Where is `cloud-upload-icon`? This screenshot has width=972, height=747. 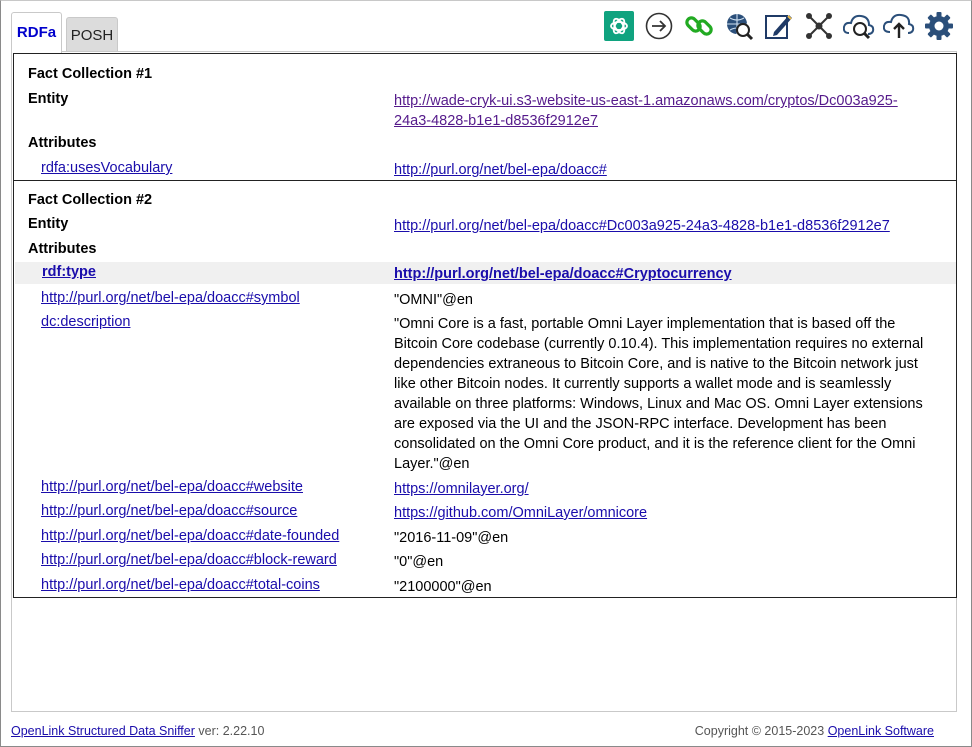 cloud-upload-icon is located at coordinates (899, 26).